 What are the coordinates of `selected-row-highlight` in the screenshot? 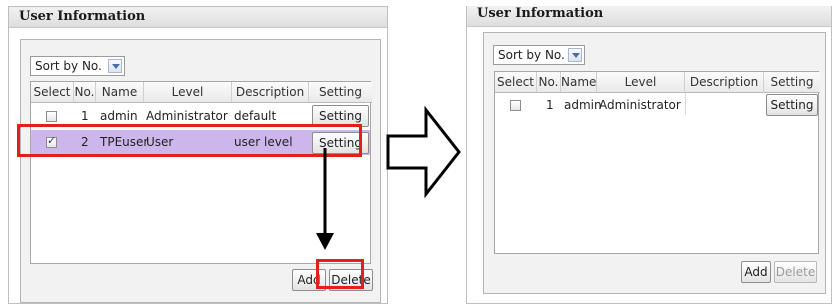 It's located at (189, 140).